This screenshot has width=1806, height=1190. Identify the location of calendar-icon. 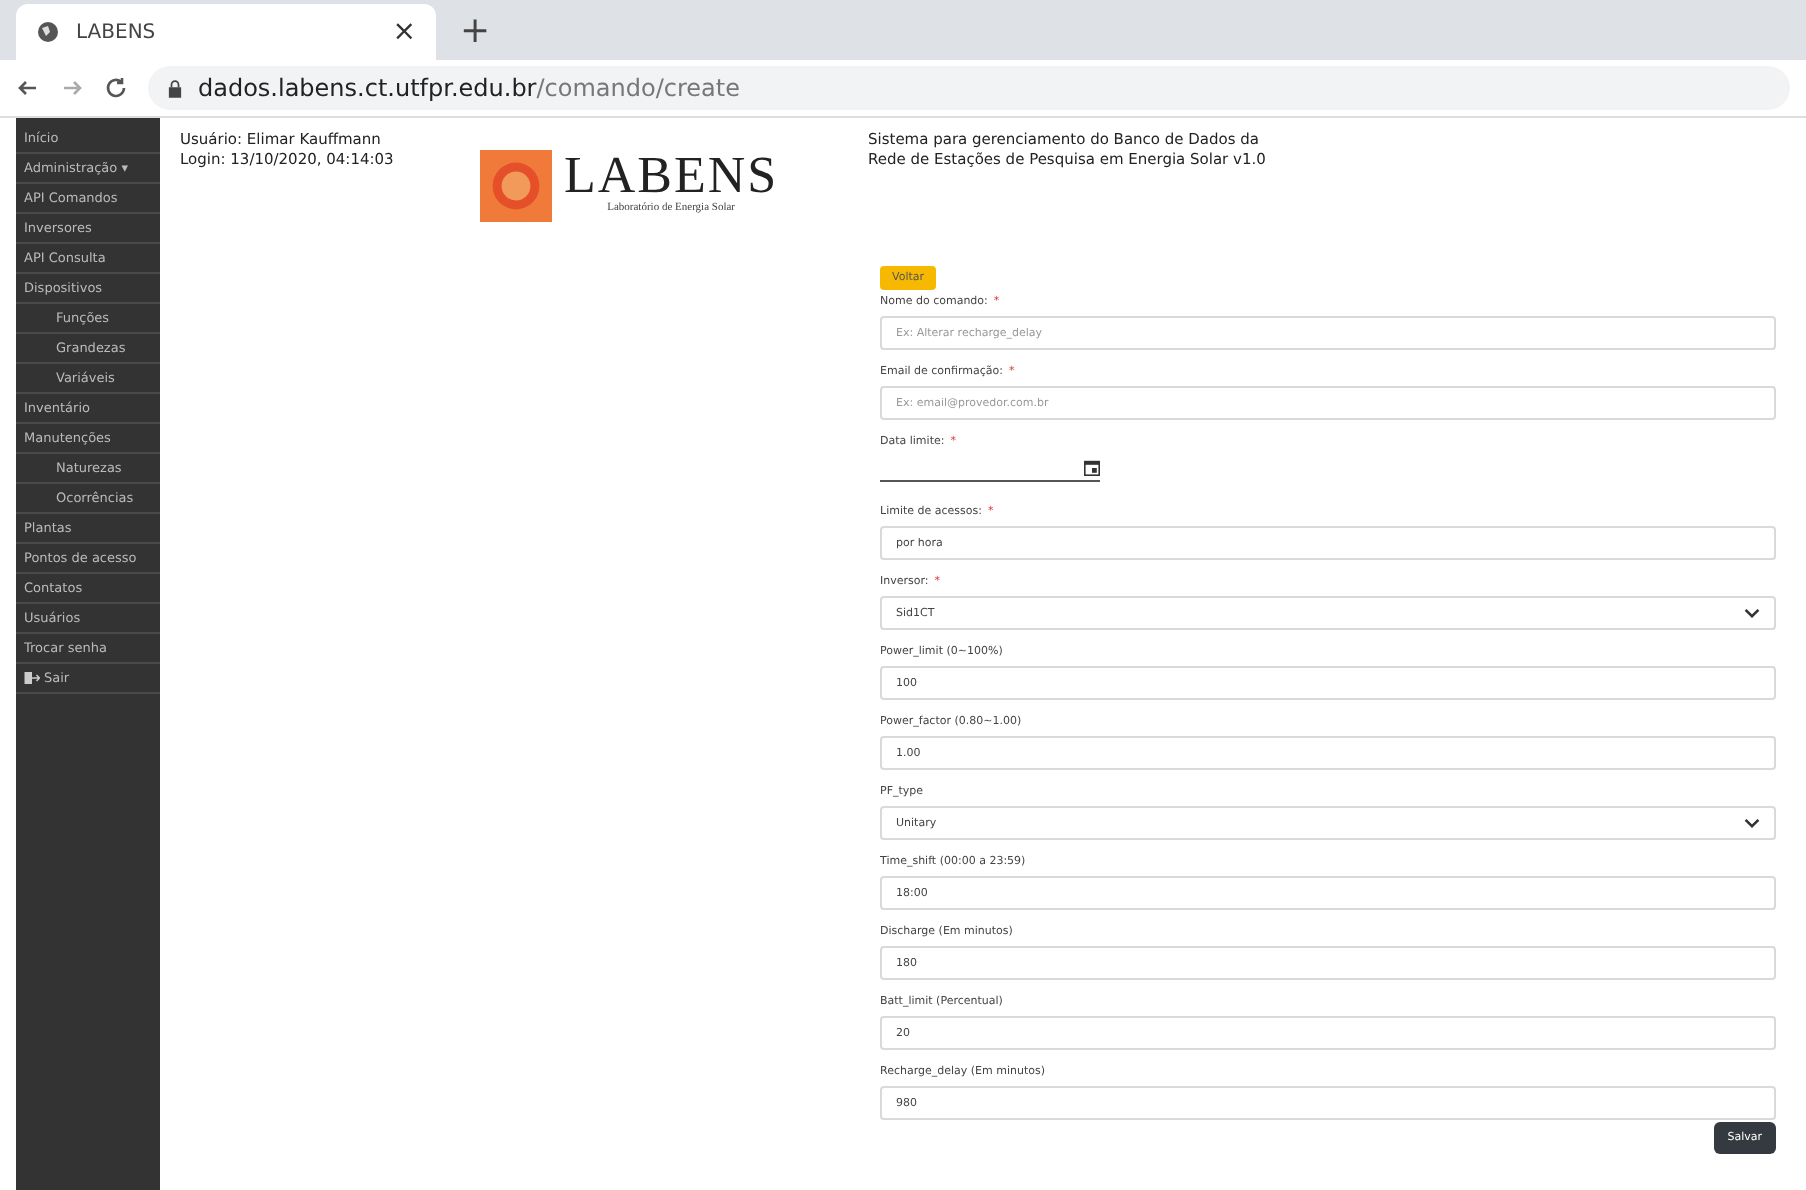
(1092, 468).